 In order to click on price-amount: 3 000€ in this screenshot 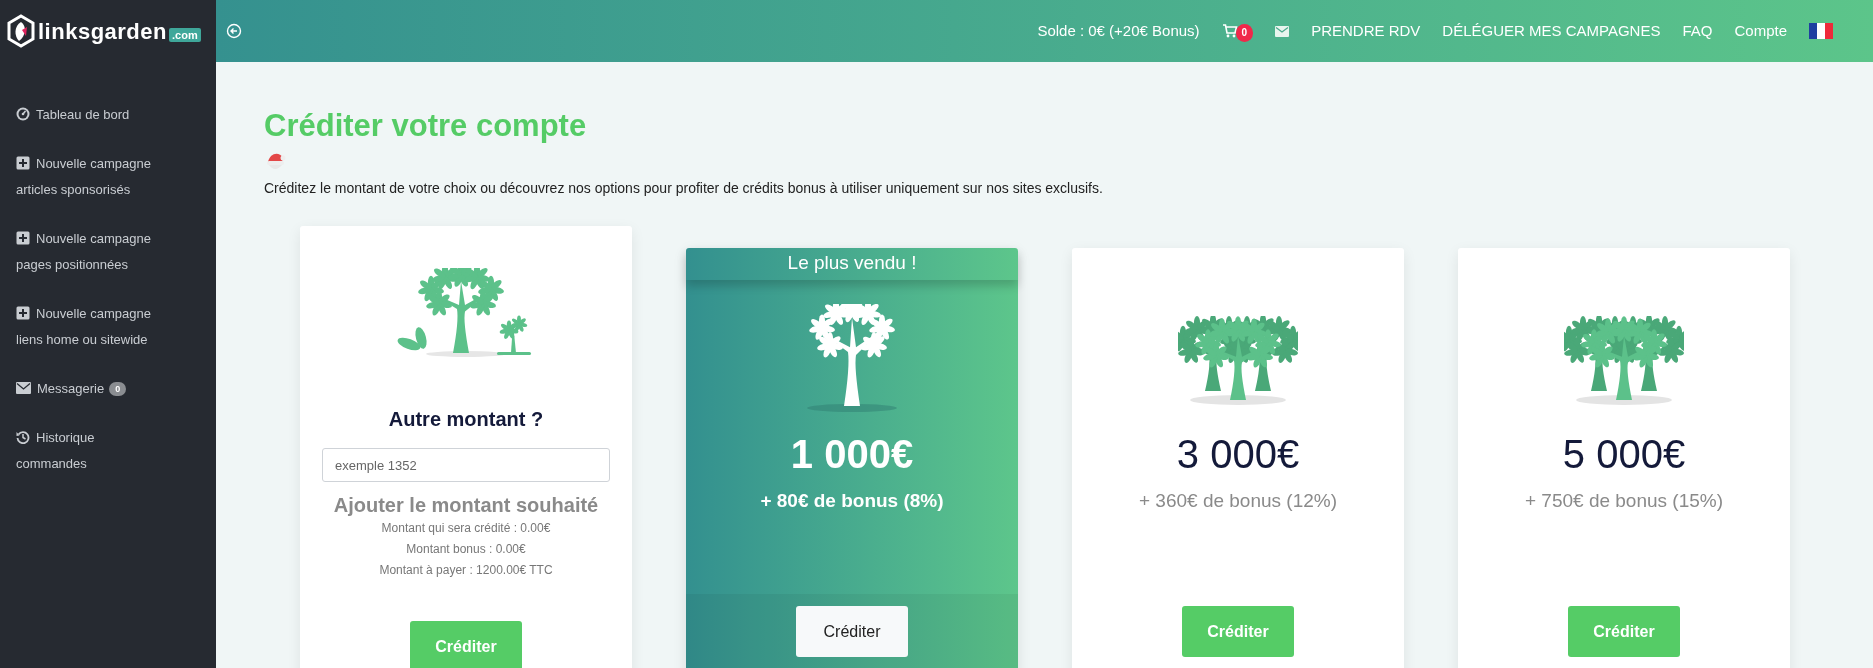, I will do `click(1238, 454)`.